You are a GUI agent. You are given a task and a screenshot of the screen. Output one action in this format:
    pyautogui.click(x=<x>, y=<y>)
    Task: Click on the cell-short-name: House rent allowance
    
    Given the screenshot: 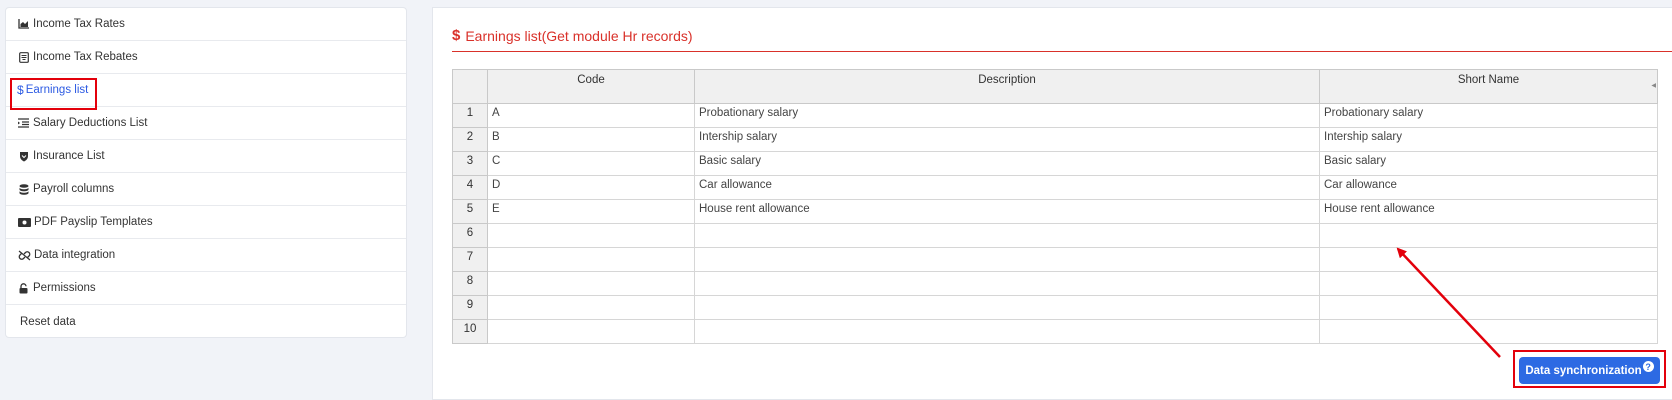 What is the action you would take?
    pyautogui.click(x=1488, y=211)
    